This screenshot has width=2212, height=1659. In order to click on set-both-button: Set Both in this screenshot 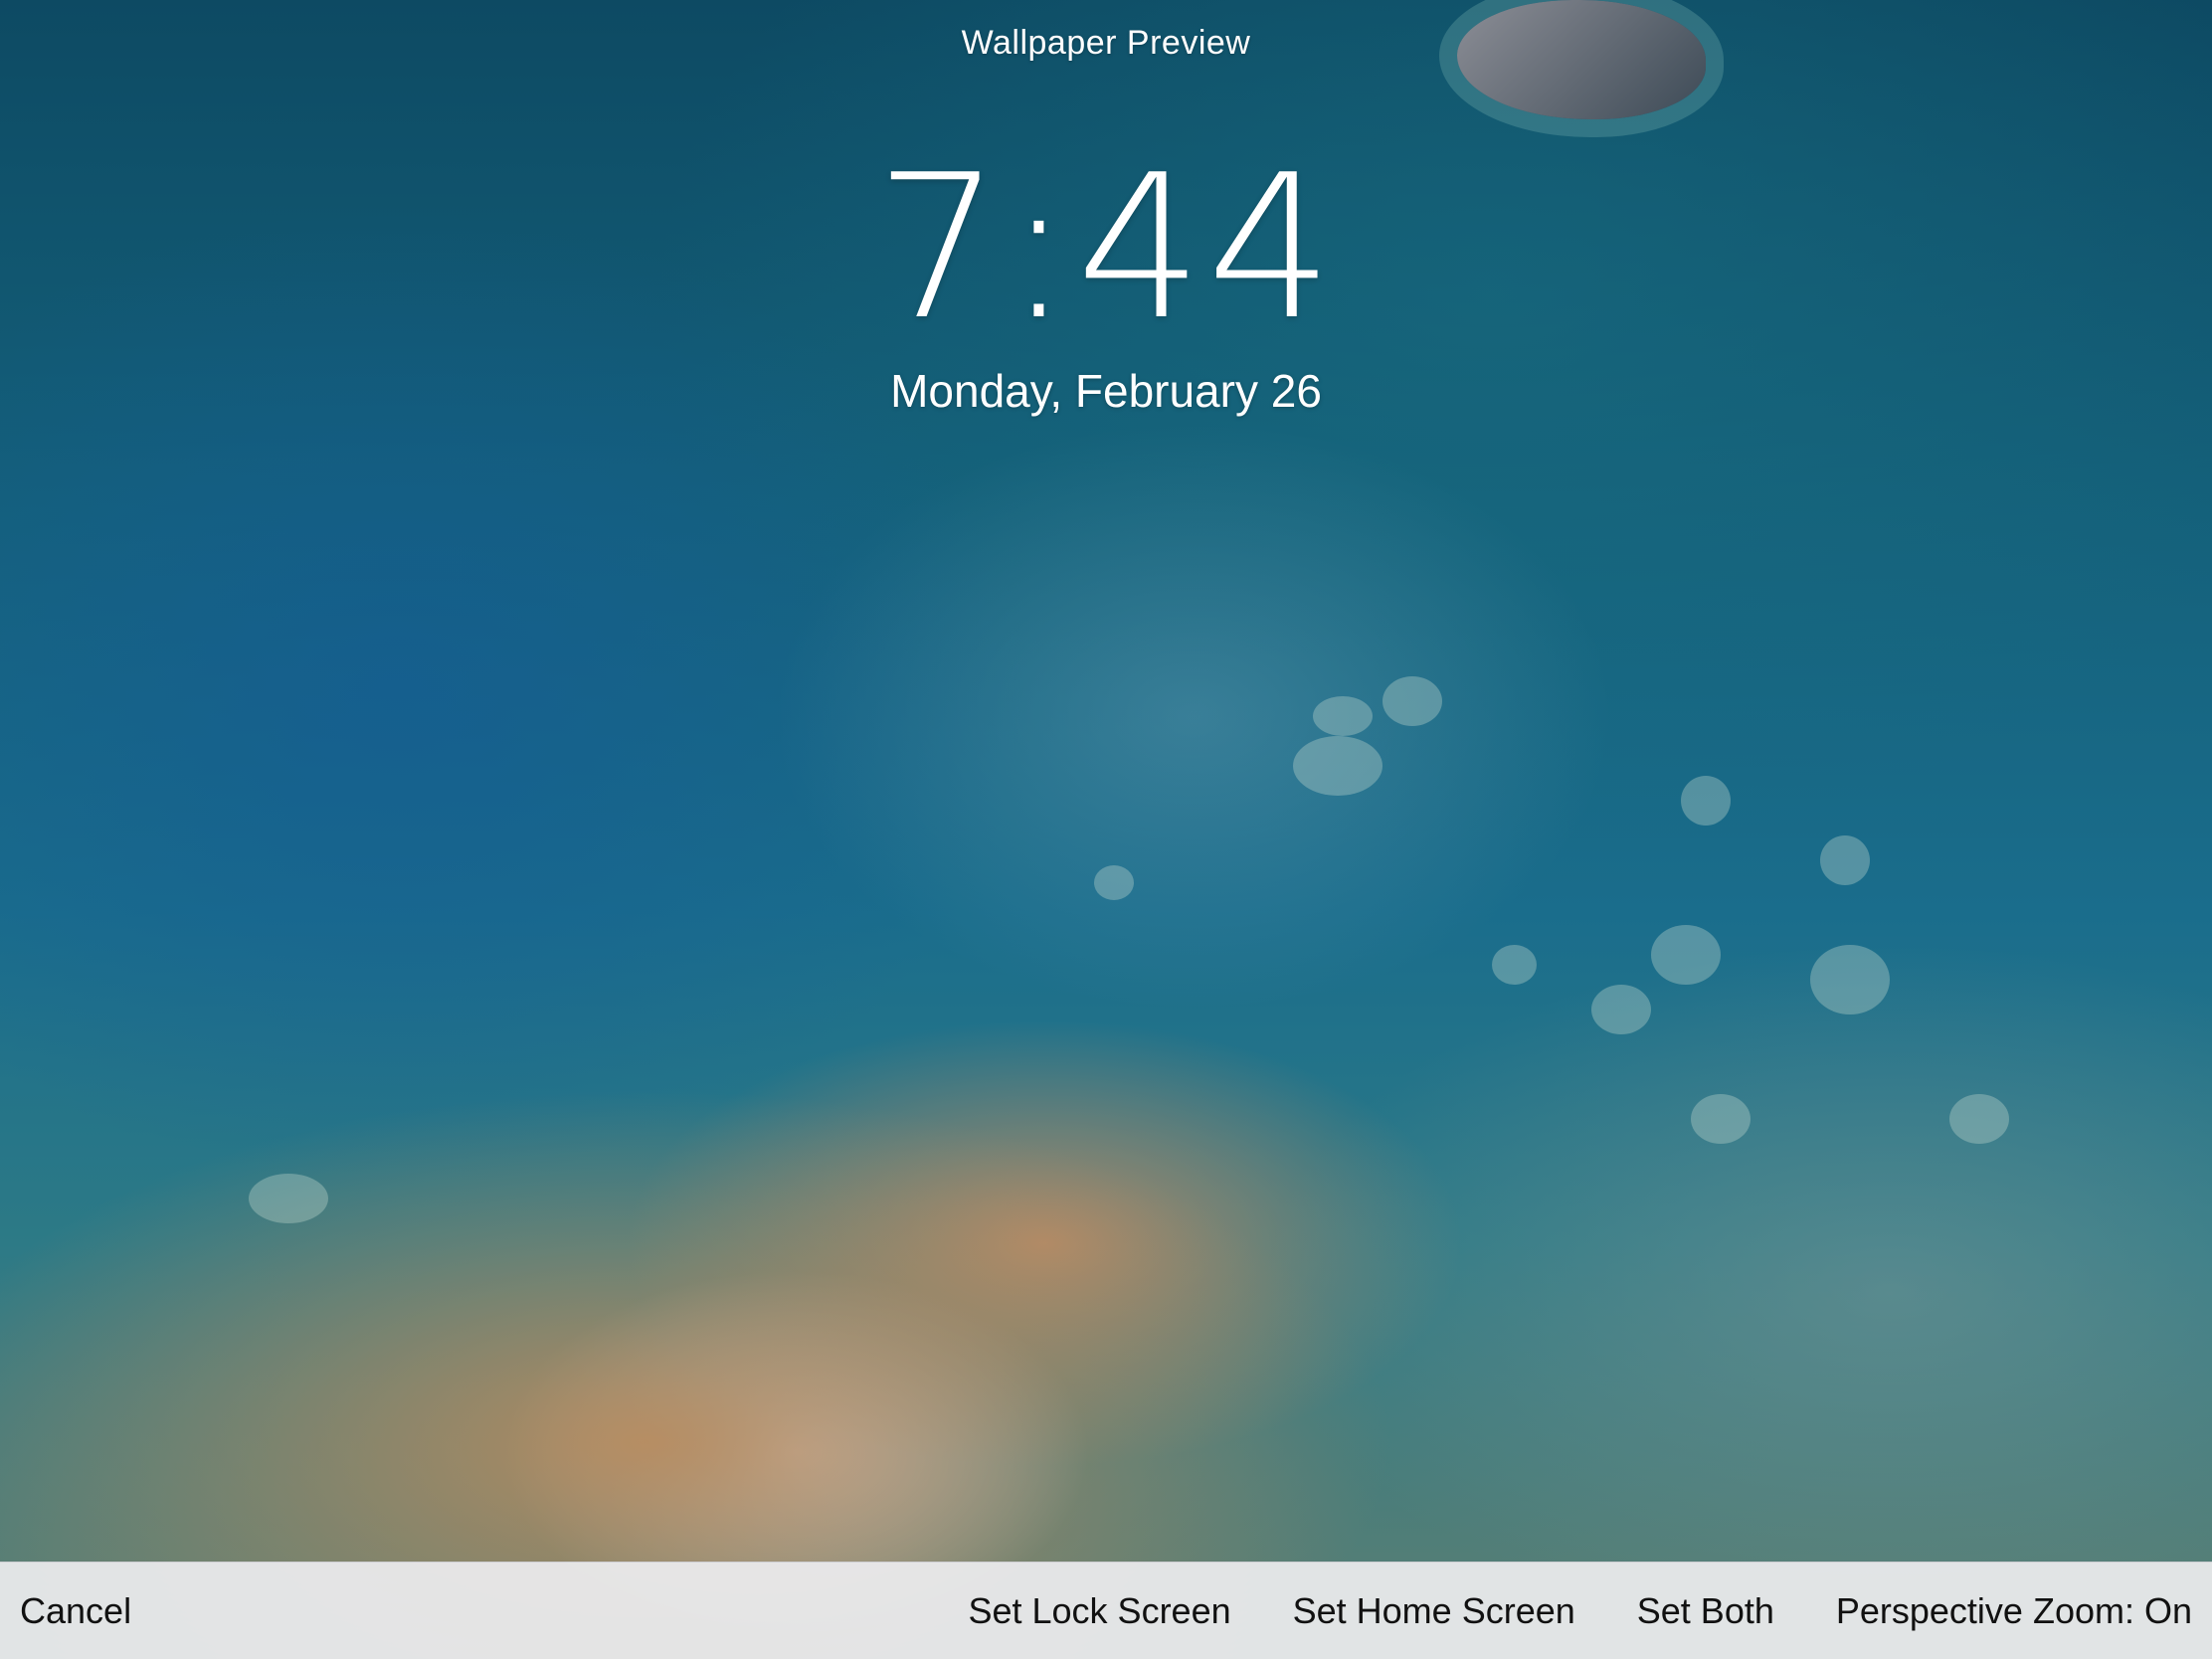, I will do `click(1705, 1611)`.